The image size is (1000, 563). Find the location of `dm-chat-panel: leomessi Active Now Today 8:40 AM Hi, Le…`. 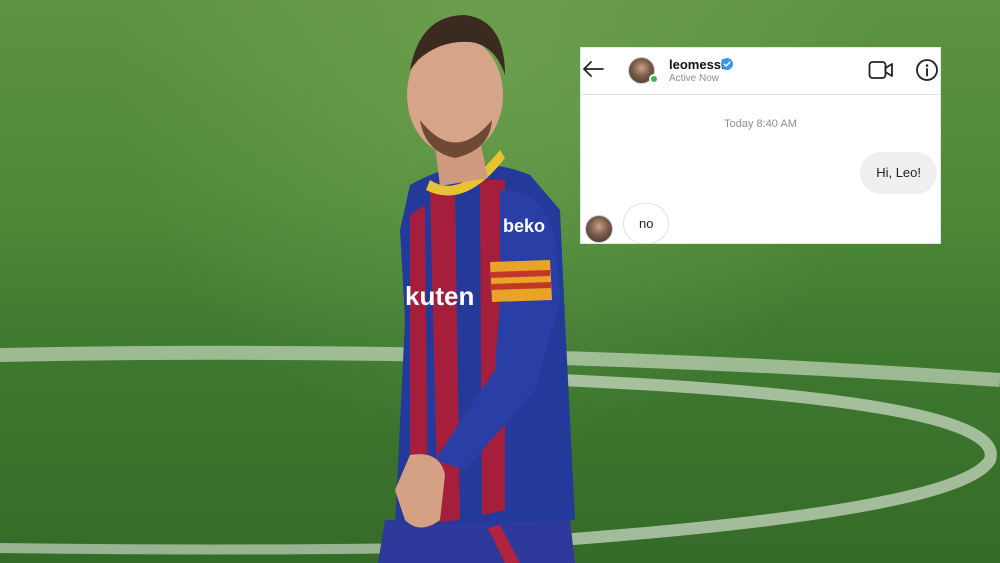

dm-chat-panel: leomessi Active Now Today 8:40 AM Hi, Le… is located at coordinates (760, 145).